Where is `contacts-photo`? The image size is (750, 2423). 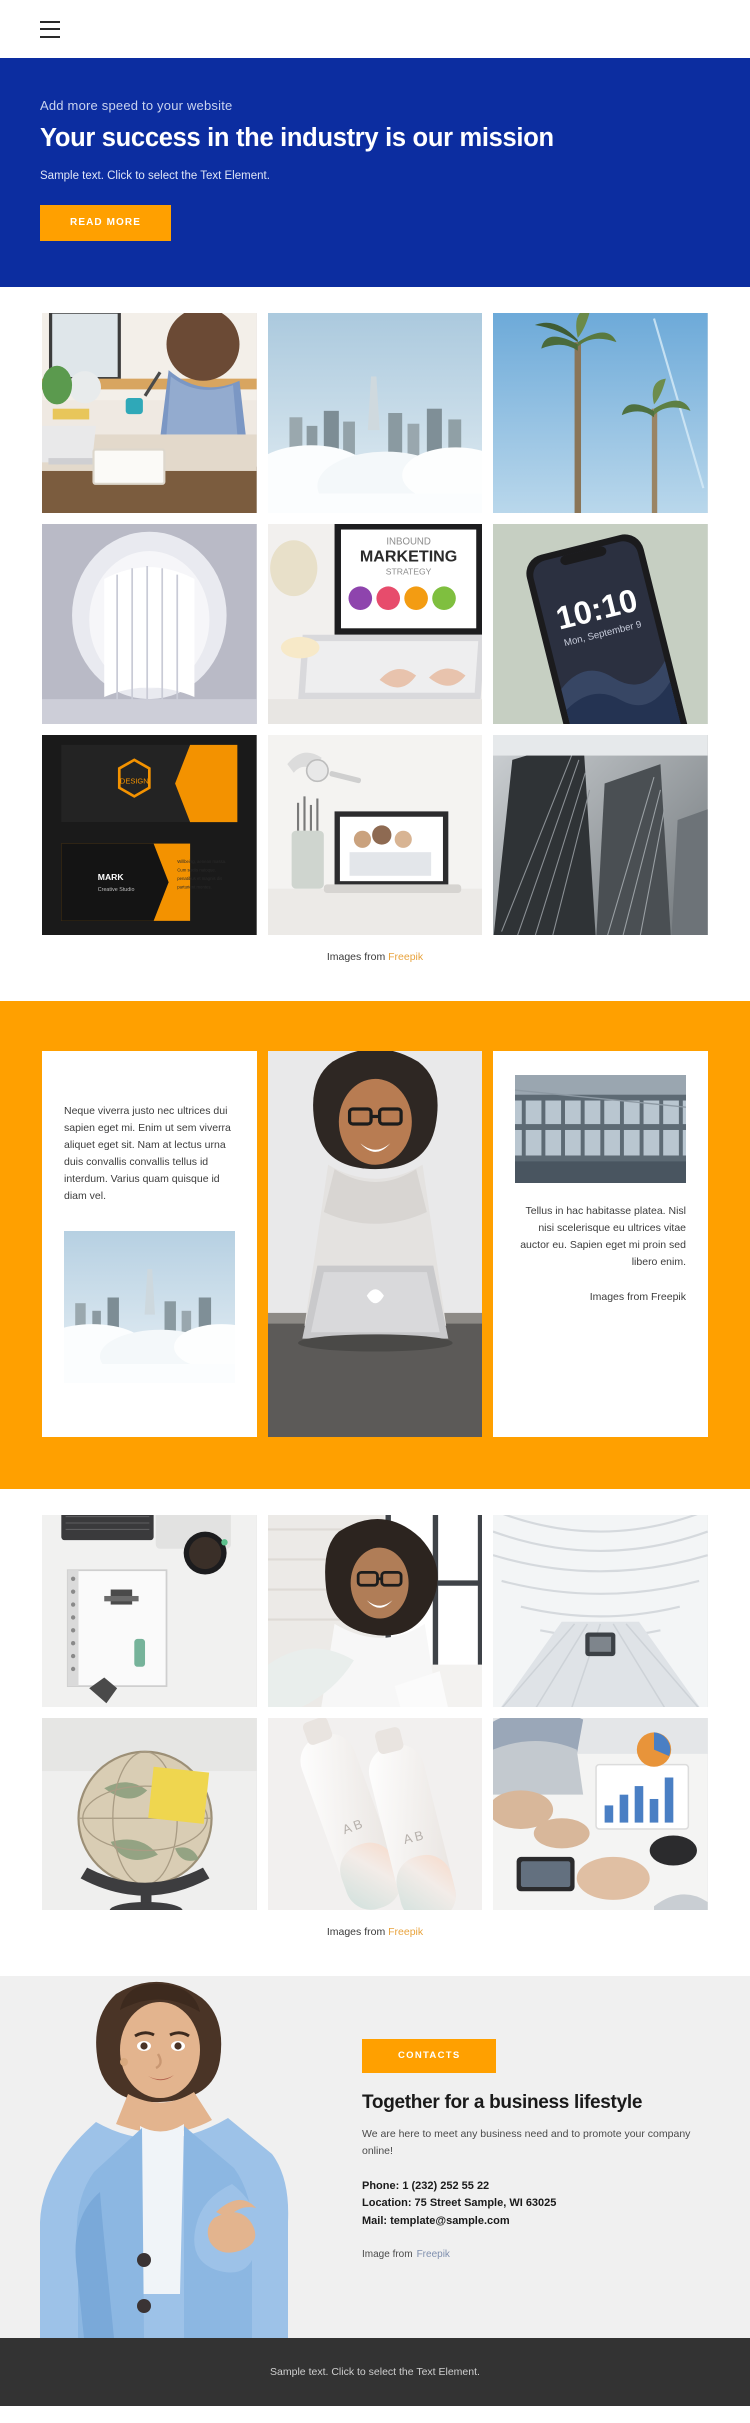
contacts-photo is located at coordinates (170, 2157).